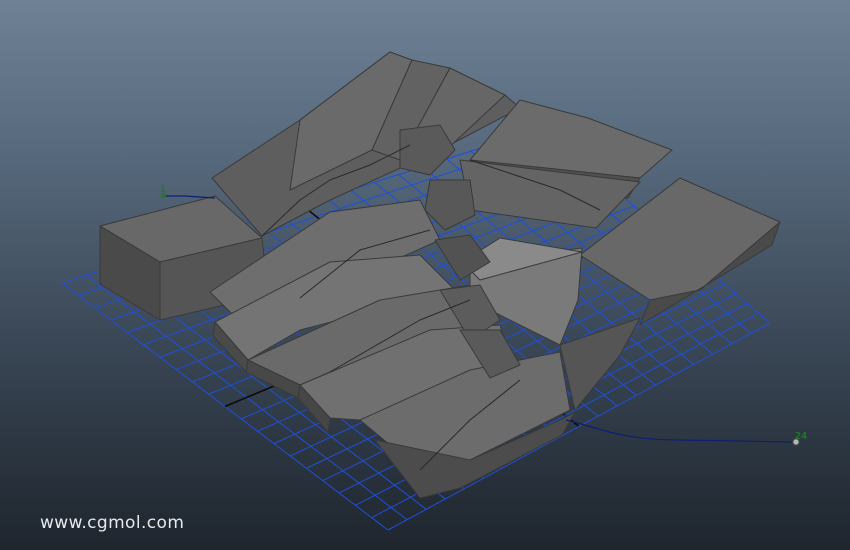 The width and height of the screenshot is (850, 550). What do you see at coordinates (680, 431) in the screenshot?
I see `curve-end-segment` at bounding box center [680, 431].